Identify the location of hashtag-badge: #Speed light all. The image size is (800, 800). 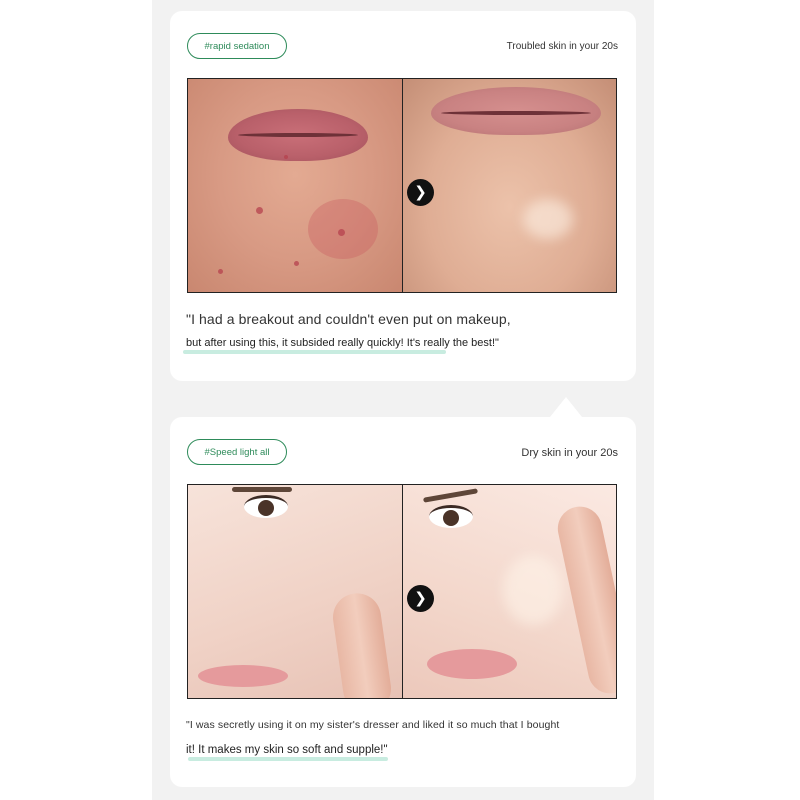
(237, 452).